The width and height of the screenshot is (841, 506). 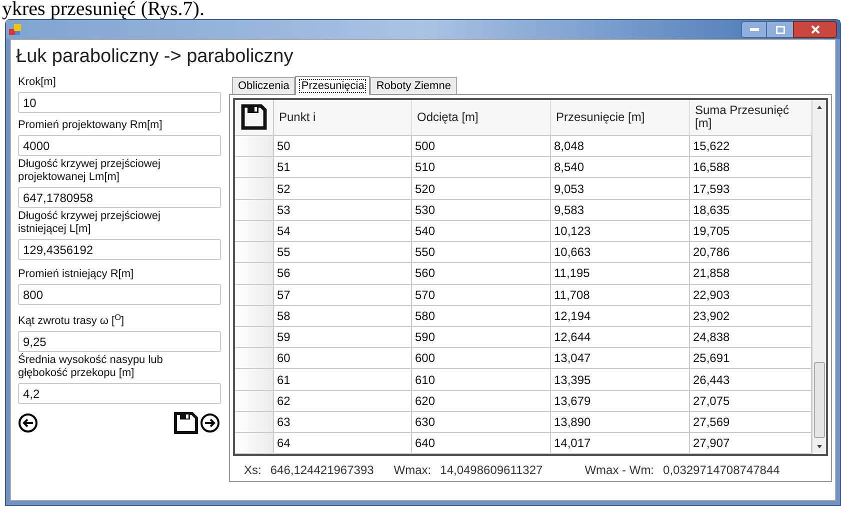 What do you see at coordinates (119, 393) in the screenshot?
I see `input-field: 4,2` at bounding box center [119, 393].